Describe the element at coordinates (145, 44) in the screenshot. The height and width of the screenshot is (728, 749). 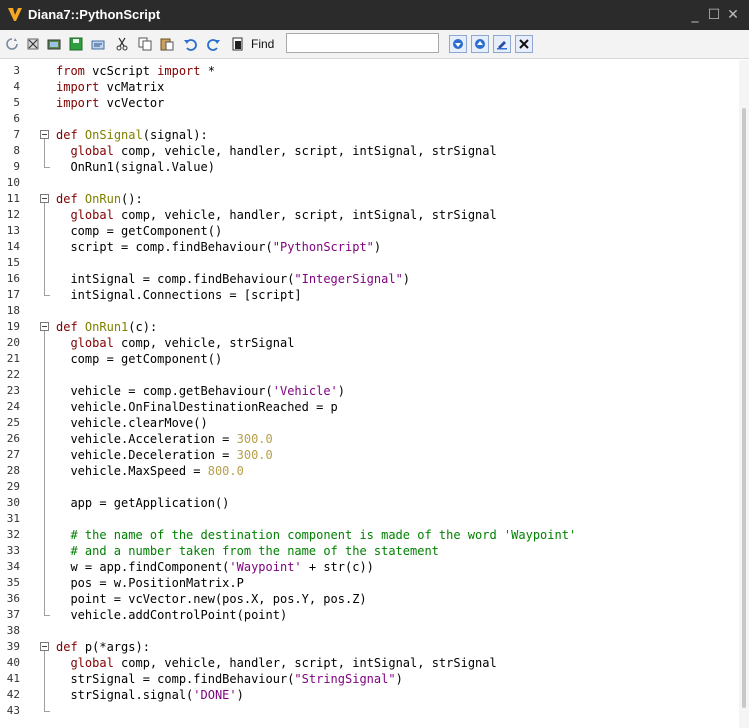
I see `copy-icon` at that location.